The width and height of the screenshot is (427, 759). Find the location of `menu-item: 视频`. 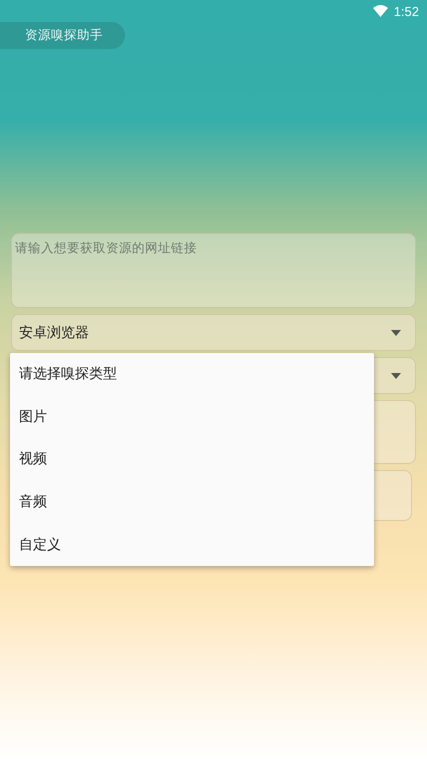

menu-item: 视频 is located at coordinates (192, 459).